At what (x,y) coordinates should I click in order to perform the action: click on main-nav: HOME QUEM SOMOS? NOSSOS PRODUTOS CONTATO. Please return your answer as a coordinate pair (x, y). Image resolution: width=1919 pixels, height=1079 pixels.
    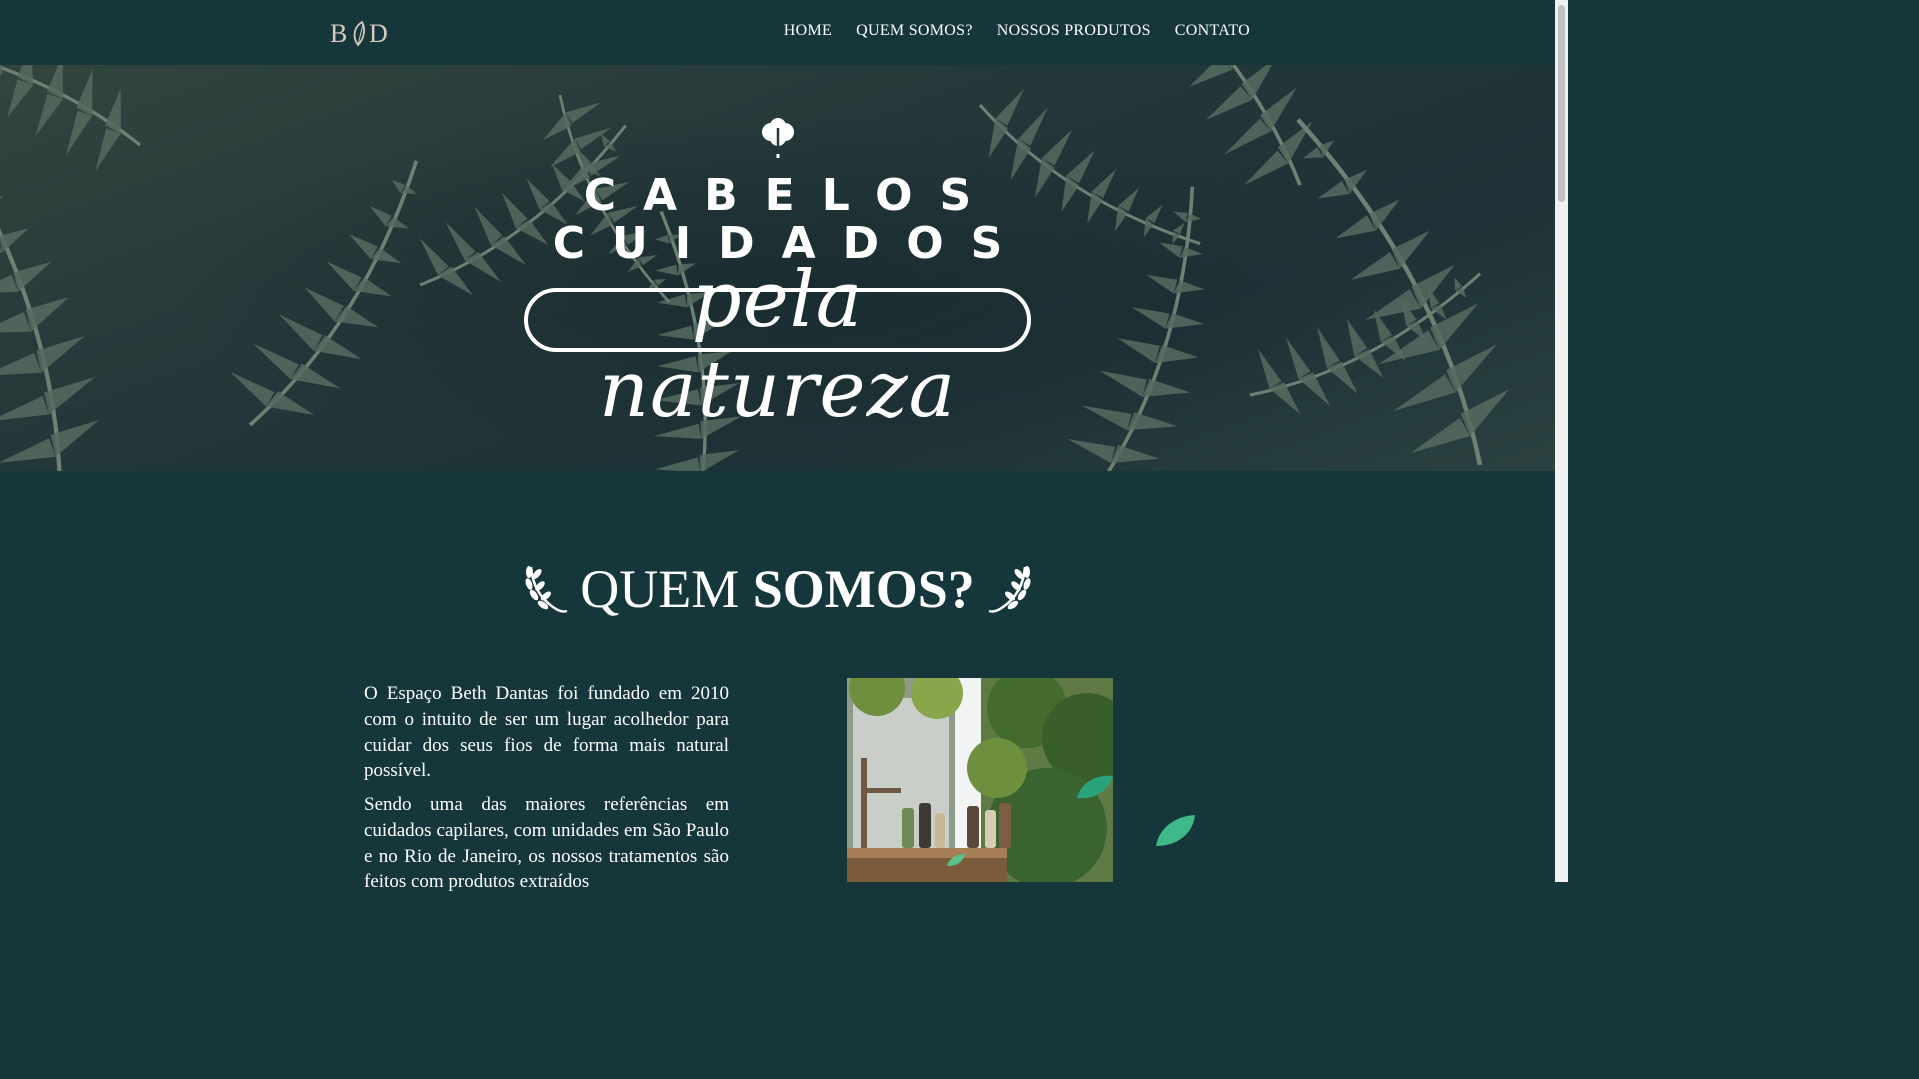
    Looking at the image, I should click on (1017, 31).